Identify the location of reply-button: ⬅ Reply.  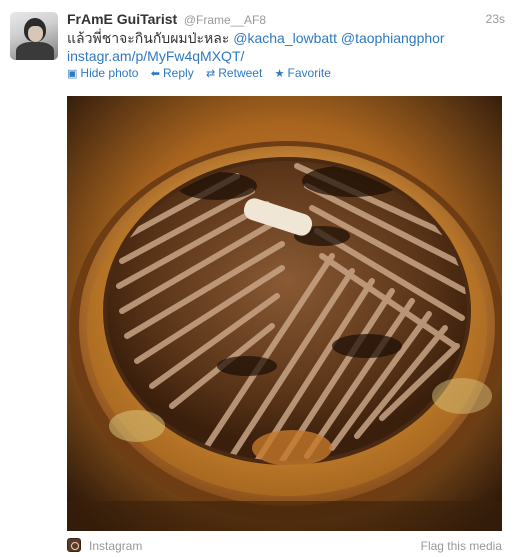
(172, 73).